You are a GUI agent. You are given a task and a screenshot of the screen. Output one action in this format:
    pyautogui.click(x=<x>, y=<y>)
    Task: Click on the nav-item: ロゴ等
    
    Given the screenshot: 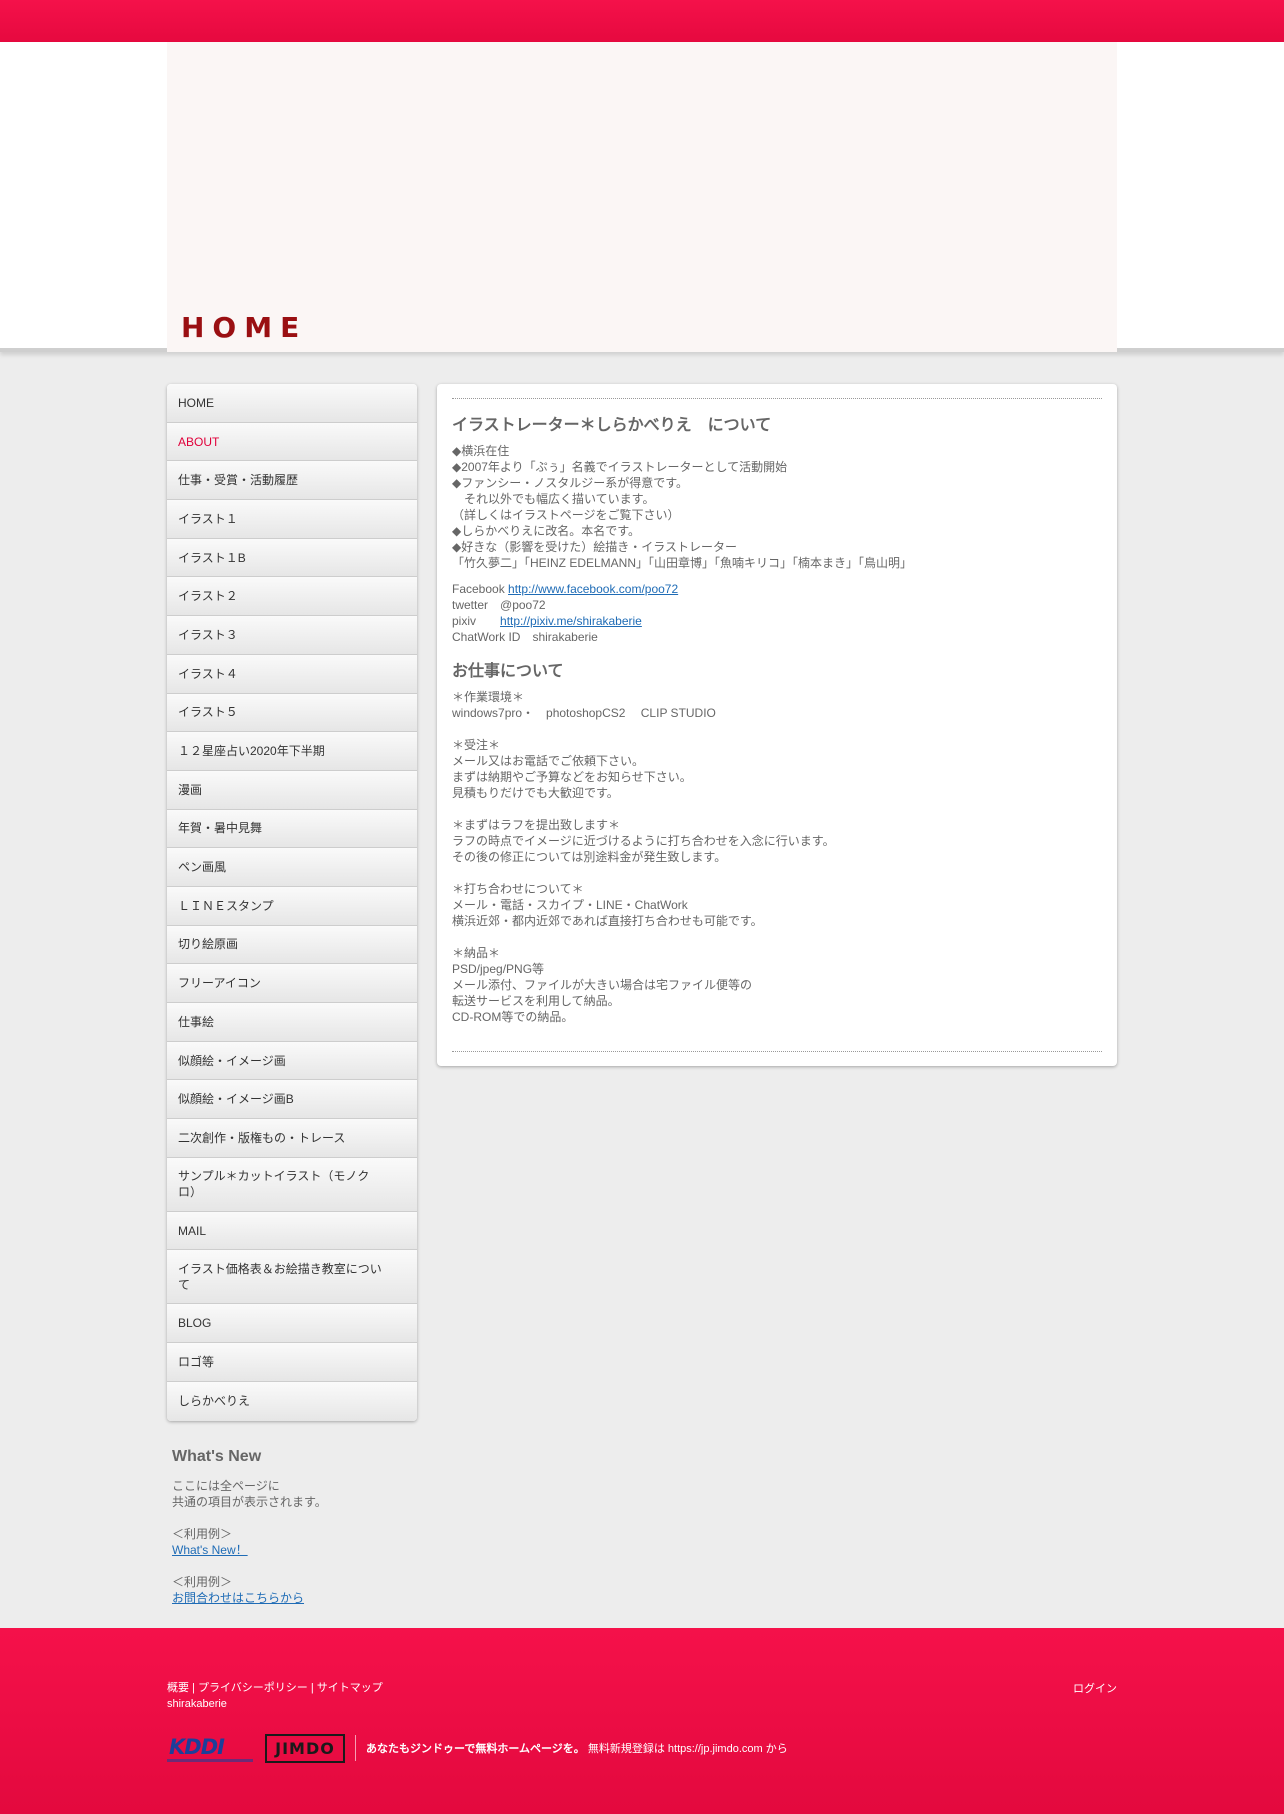 What is the action you would take?
    pyautogui.click(x=292, y=1362)
    